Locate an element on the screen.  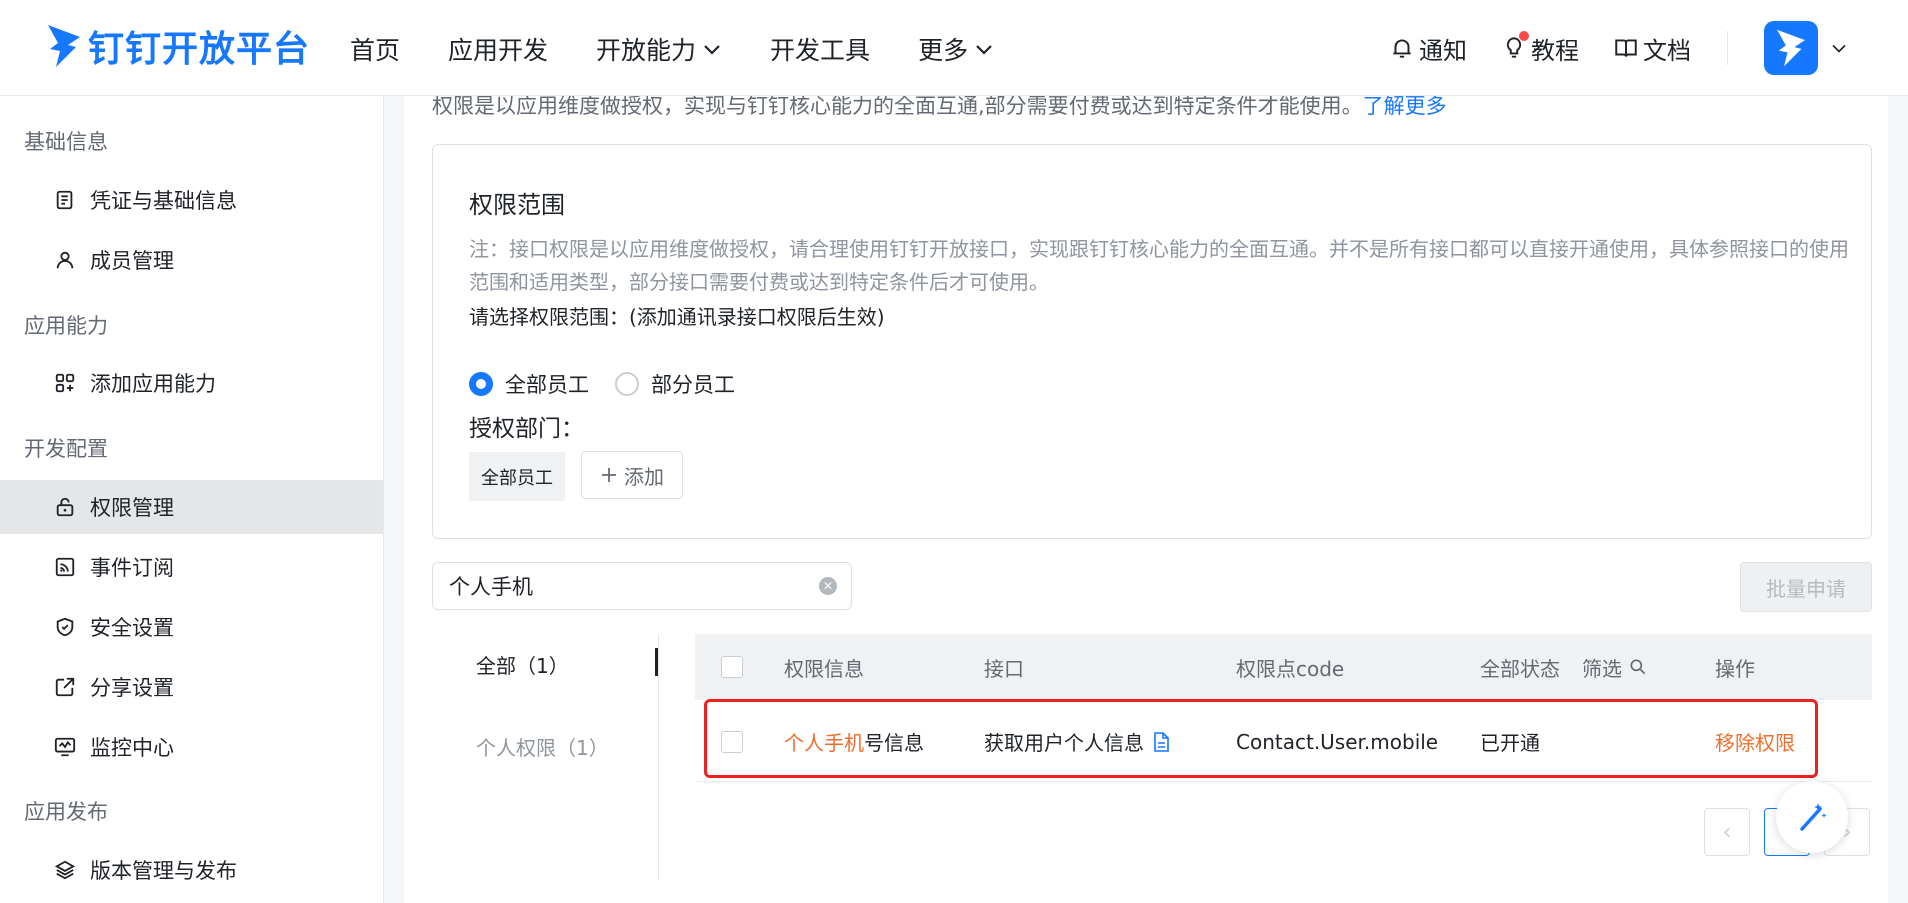
layers-icon is located at coordinates (65, 870).